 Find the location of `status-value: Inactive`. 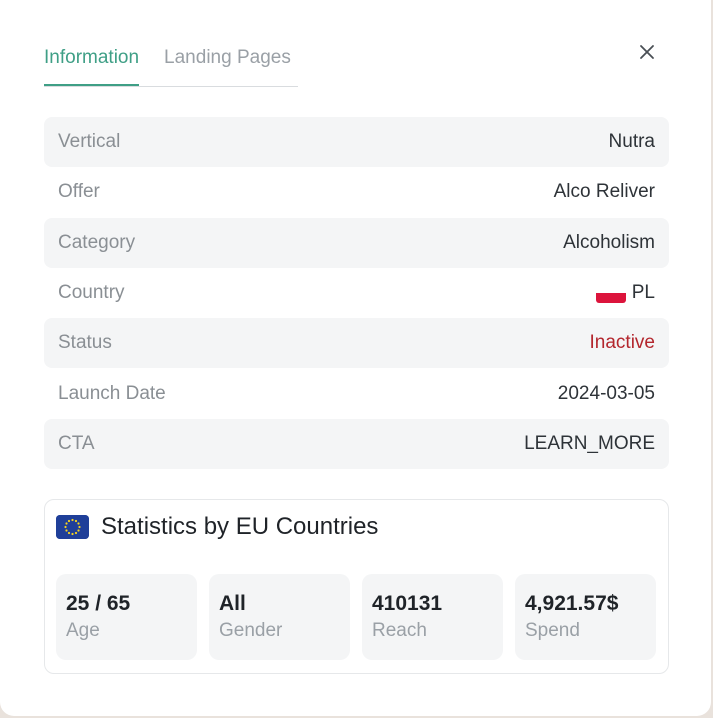

status-value: Inactive is located at coordinates (622, 343).